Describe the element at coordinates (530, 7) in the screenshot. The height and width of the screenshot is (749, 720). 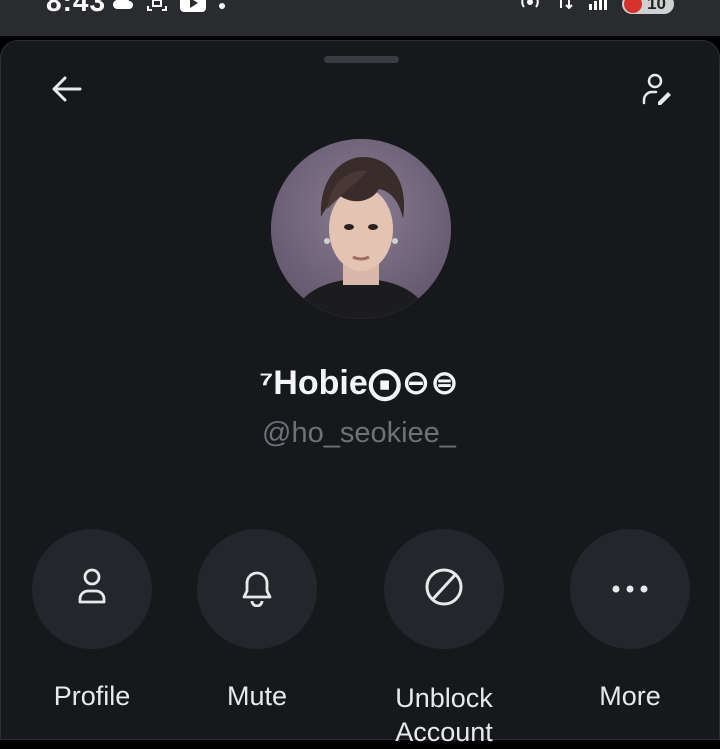
I see `hotspot-icon` at that location.